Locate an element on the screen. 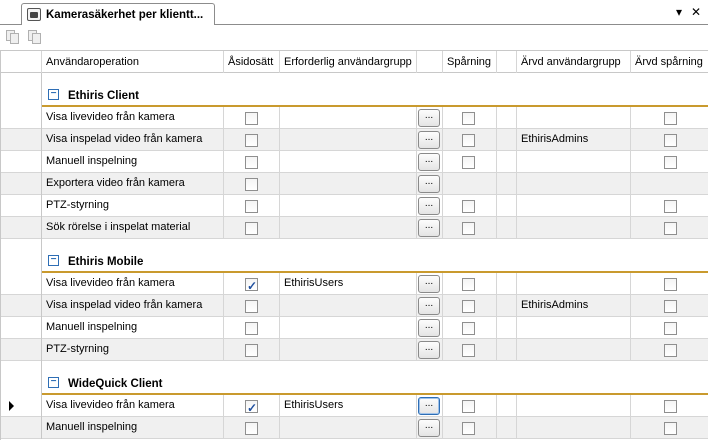 This screenshot has width=708, height=440. dropdown-arrow-icon: ▾ is located at coordinates (679, 12).